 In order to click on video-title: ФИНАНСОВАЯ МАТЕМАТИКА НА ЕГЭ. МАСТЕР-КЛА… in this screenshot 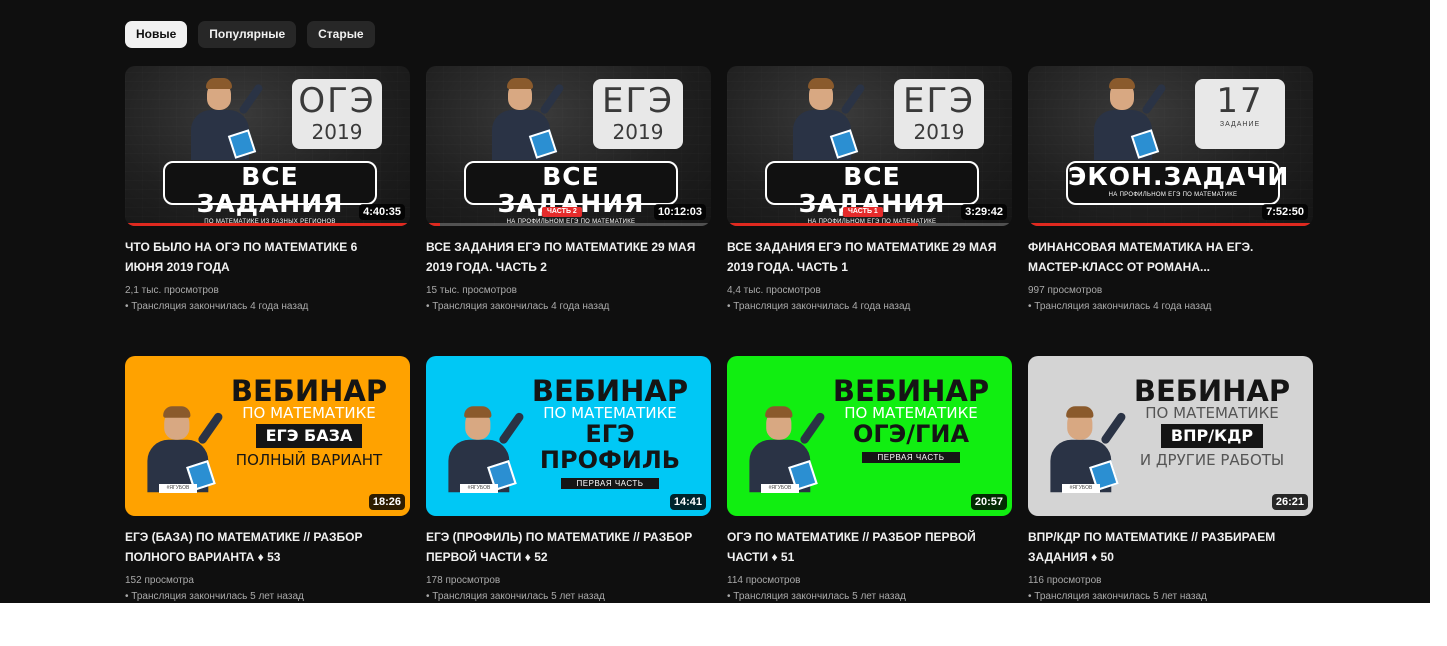, I will do `click(1164, 257)`.